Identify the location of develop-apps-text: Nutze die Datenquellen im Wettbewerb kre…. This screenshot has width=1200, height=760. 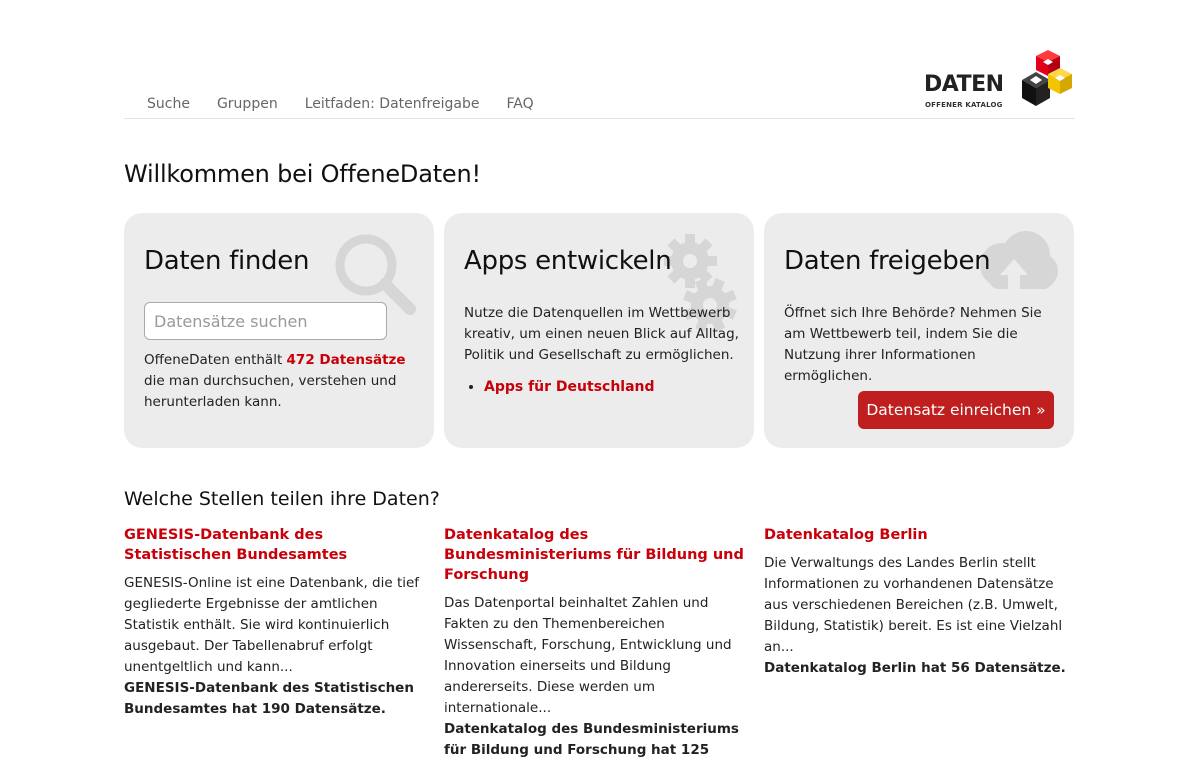
(601, 334).